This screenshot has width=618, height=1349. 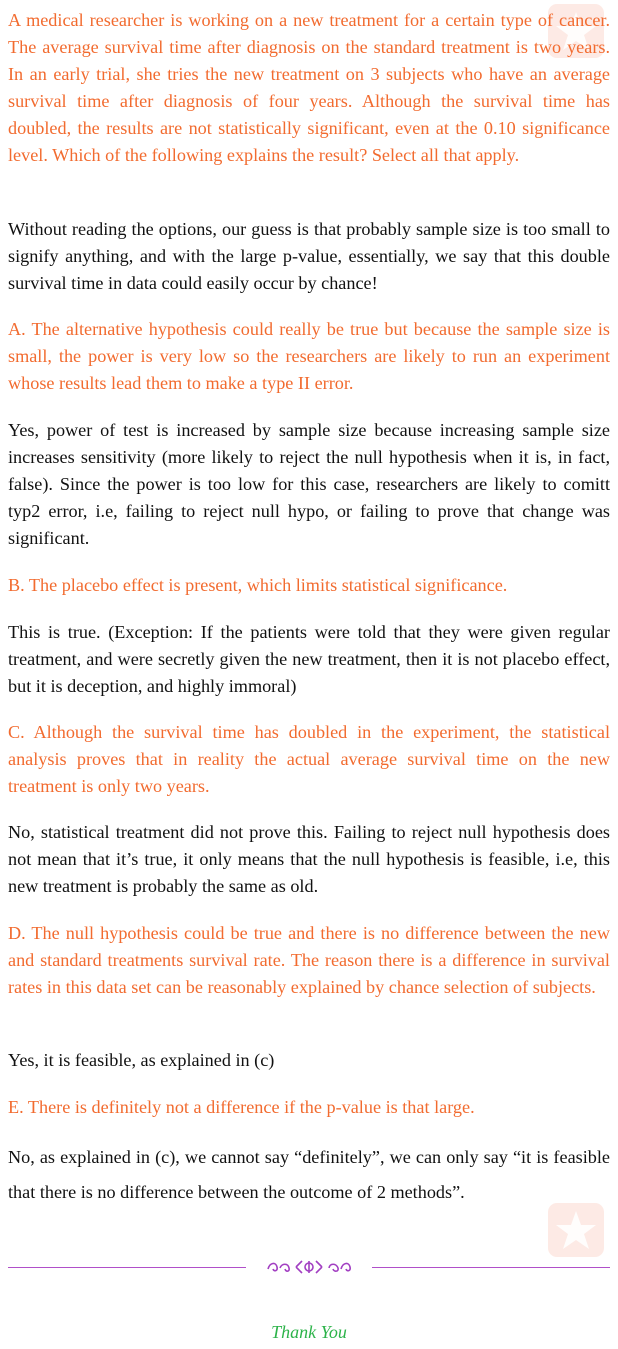 I want to click on answer-d: Yes, it is feasible, as explained in (c), so click(x=141, y=1060).